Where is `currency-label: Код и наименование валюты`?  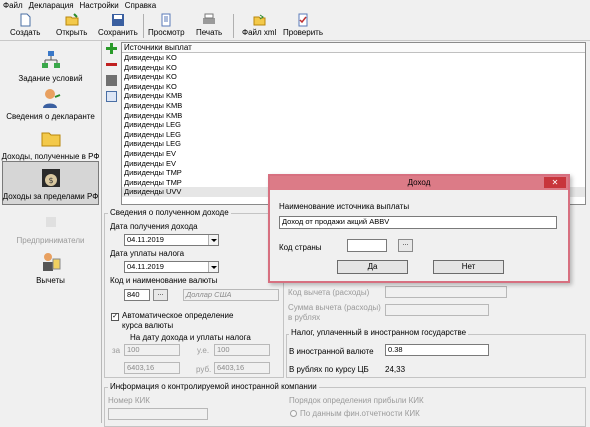
currency-label: Код и наименование валюты is located at coordinates (164, 280).